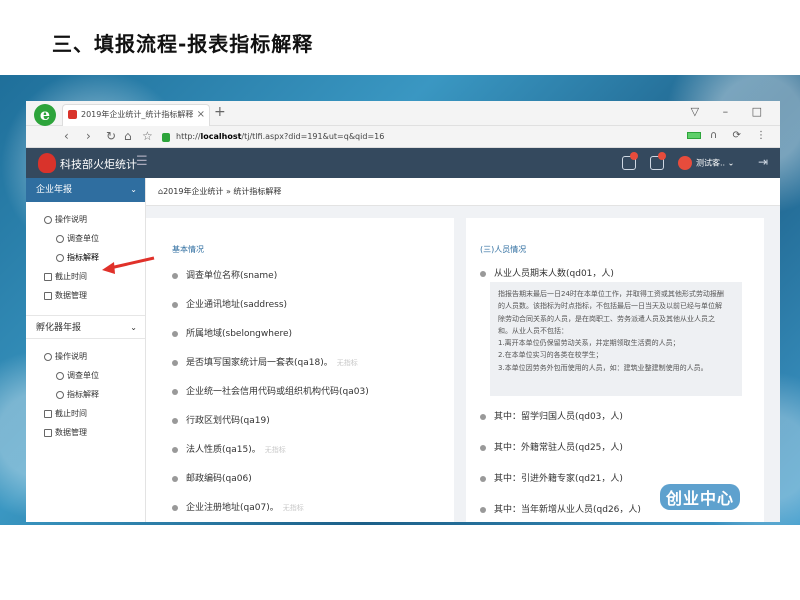  What do you see at coordinates (229, 448) in the screenshot?
I see `field-item: 法人性质(qa15)。 无指标` at bounding box center [229, 448].